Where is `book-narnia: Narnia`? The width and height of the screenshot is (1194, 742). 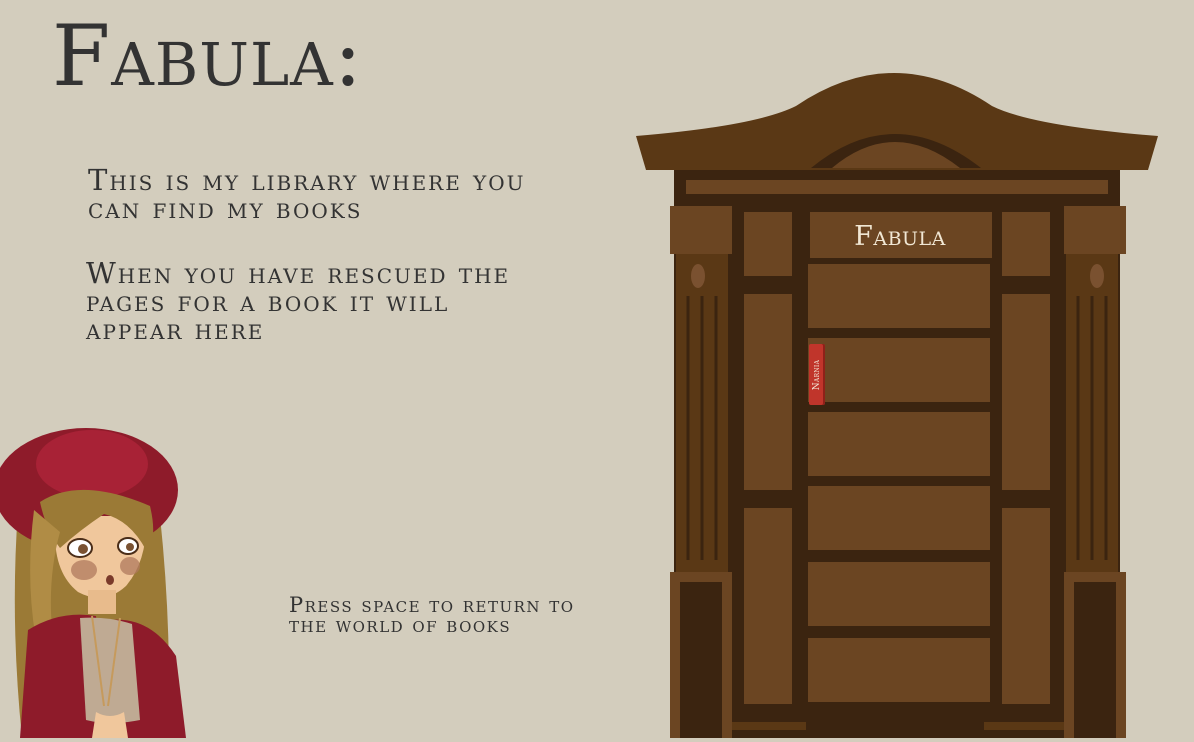
book-narnia: Narnia is located at coordinates (817, 374).